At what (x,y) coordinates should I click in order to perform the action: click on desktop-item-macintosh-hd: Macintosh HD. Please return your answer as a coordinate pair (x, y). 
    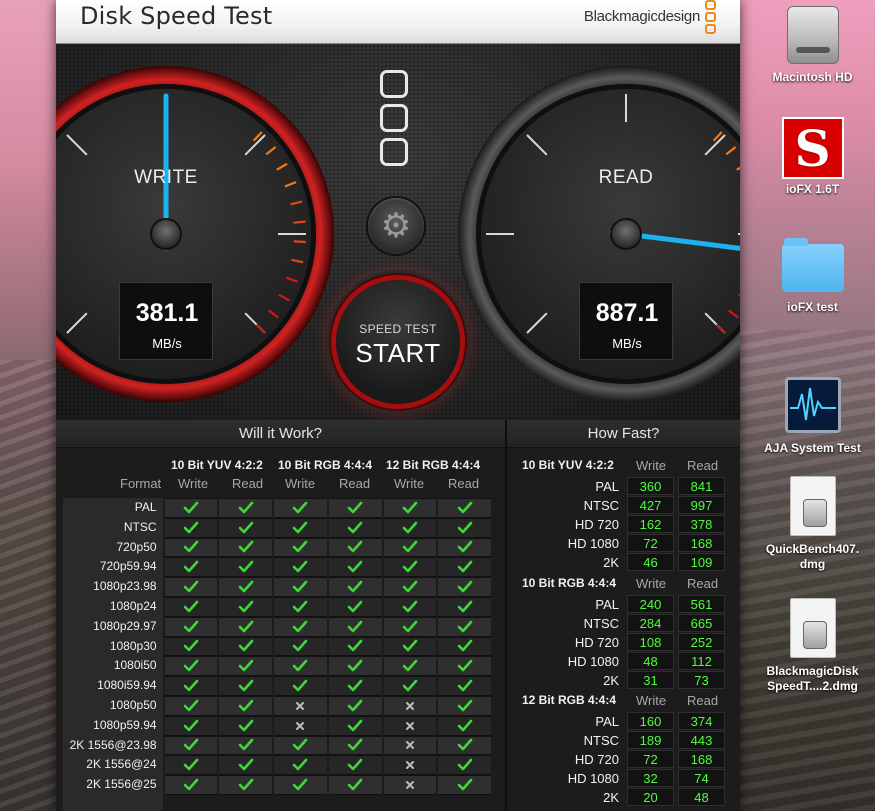
    Looking at the image, I should click on (812, 45).